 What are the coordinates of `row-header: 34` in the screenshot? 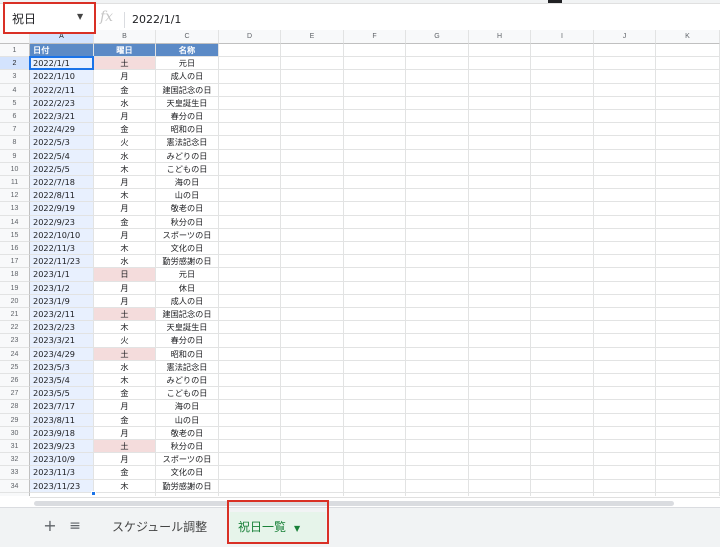 It's located at (15, 486).